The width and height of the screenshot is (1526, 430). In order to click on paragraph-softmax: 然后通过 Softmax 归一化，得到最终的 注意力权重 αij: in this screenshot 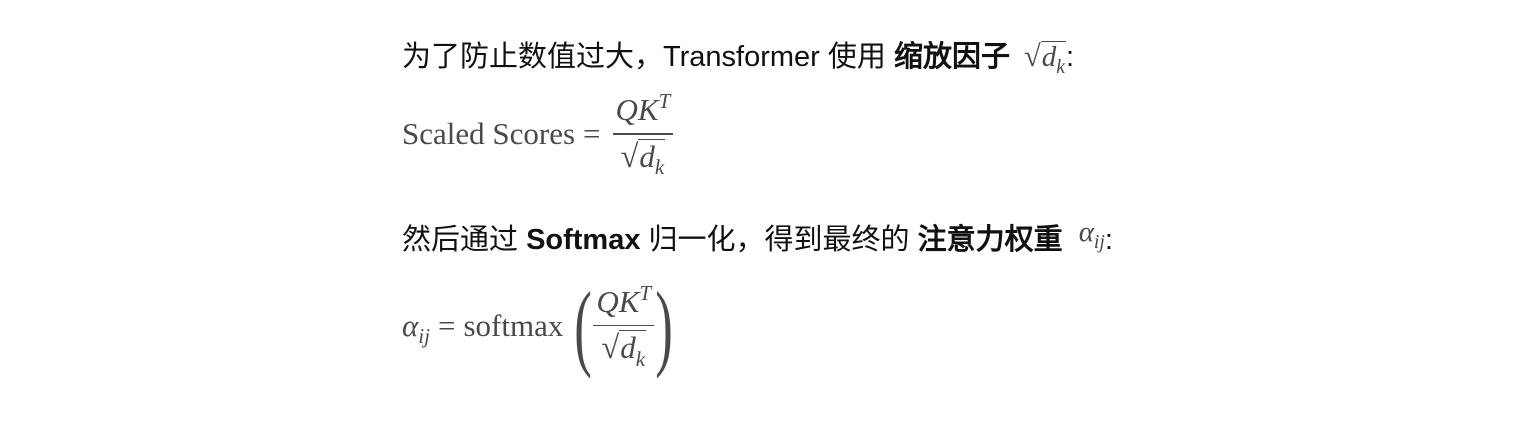, I will do `click(757, 239)`.